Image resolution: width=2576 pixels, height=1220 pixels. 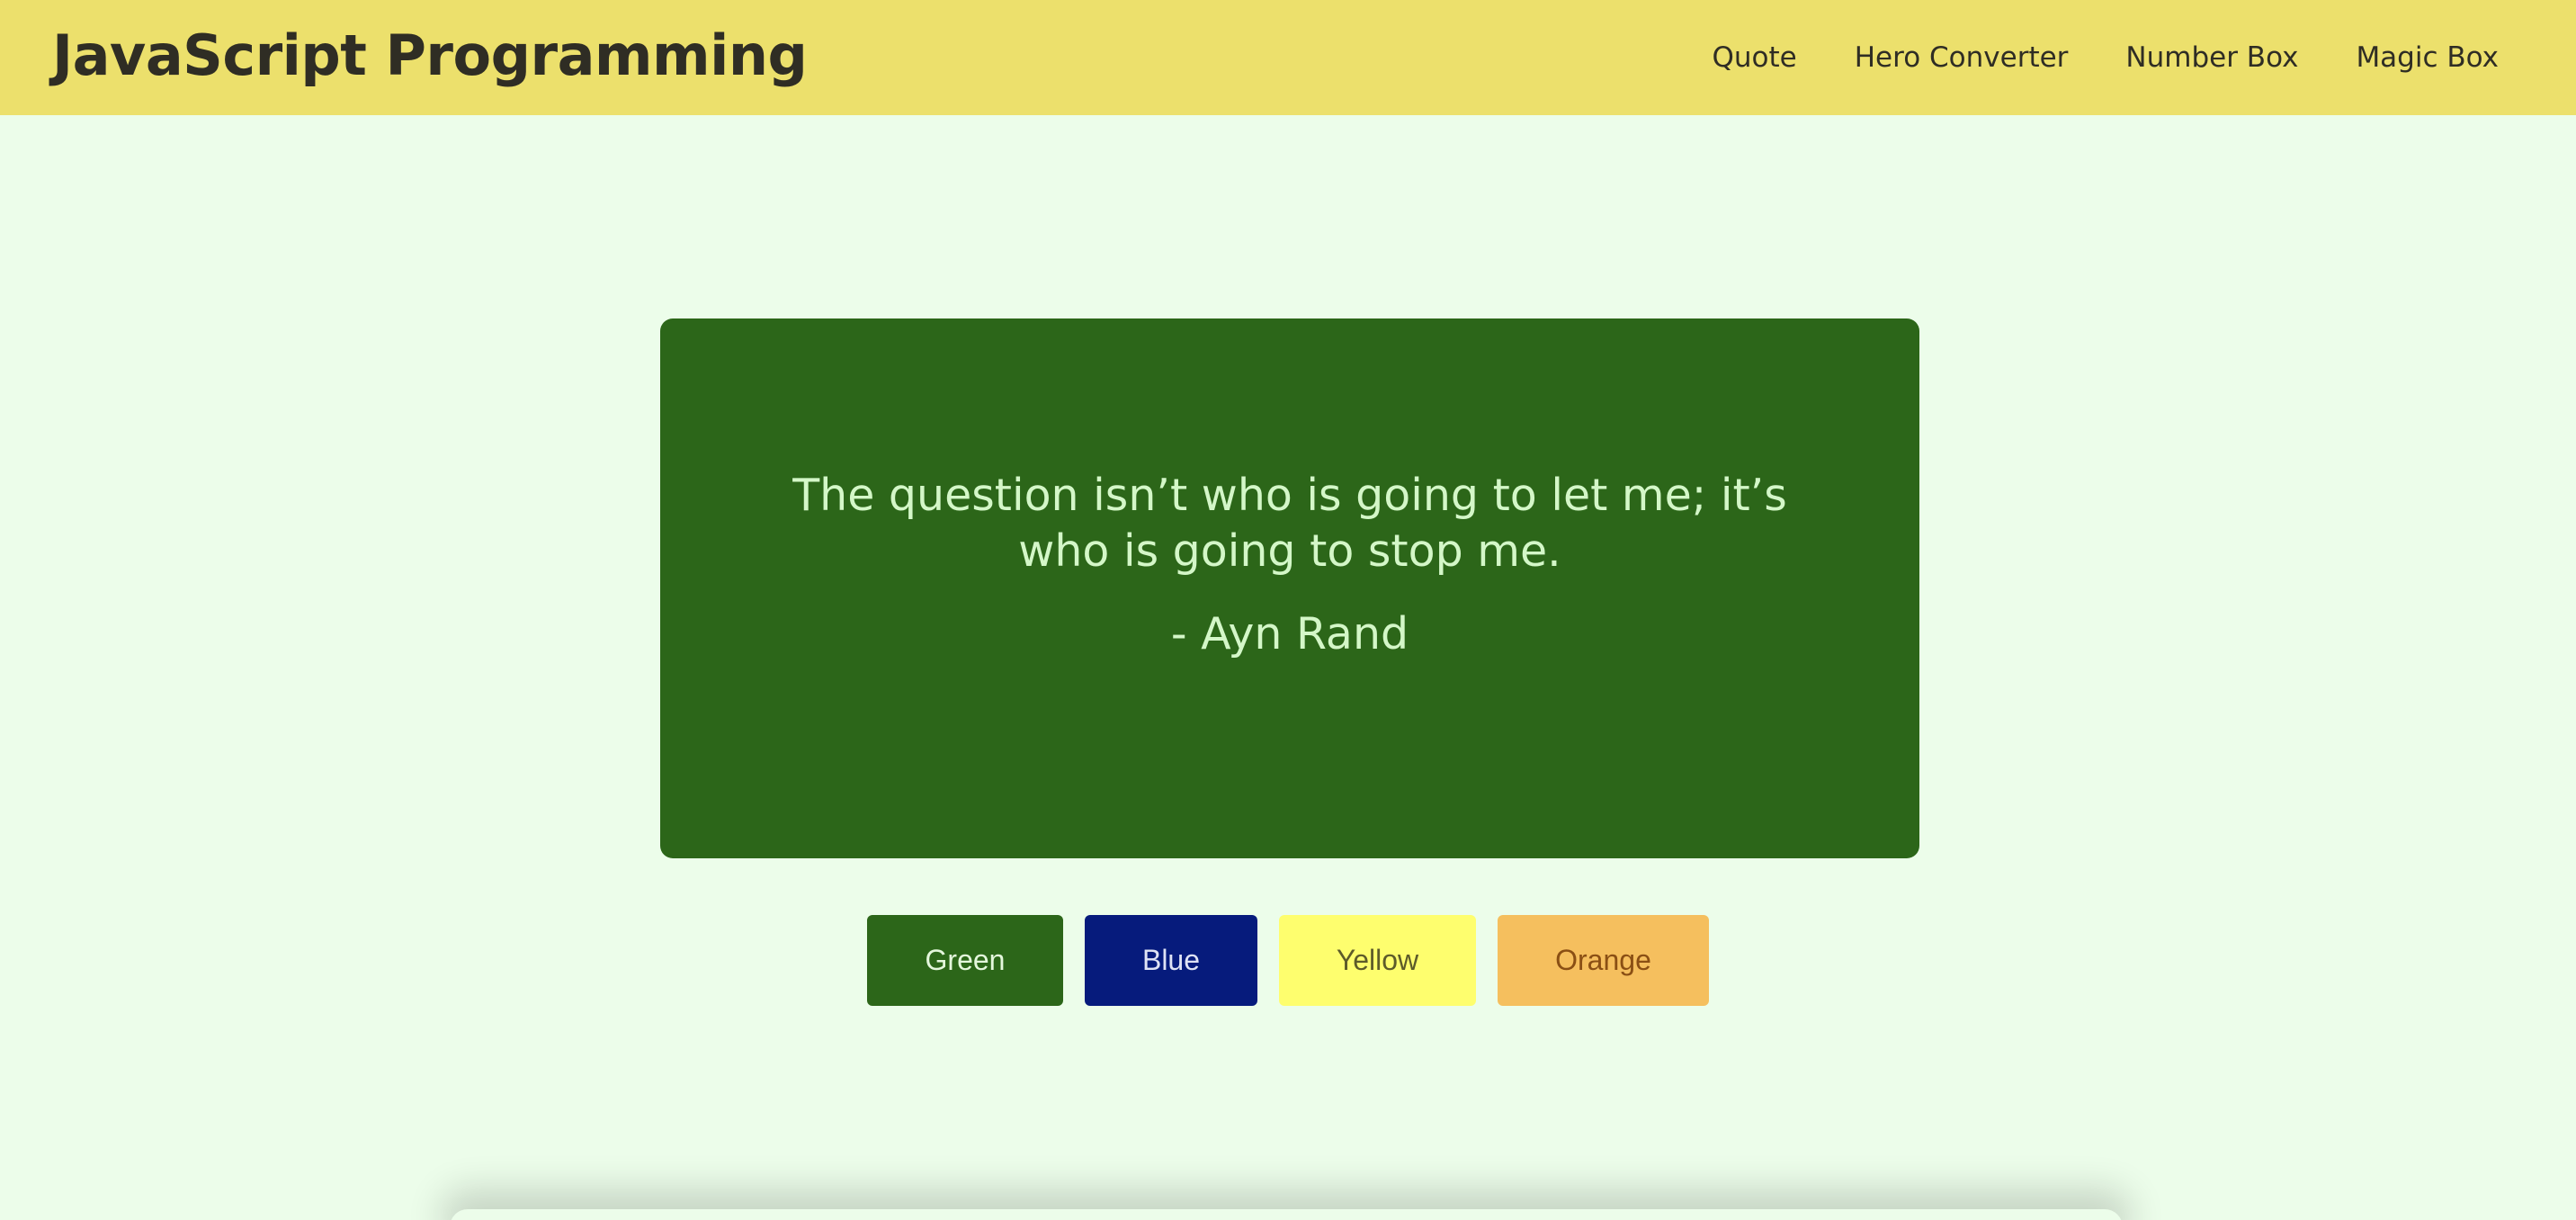 What do you see at coordinates (1377, 960) in the screenshot?
I see `yellow-button: Yellow` at bounding box center [1377, 960].